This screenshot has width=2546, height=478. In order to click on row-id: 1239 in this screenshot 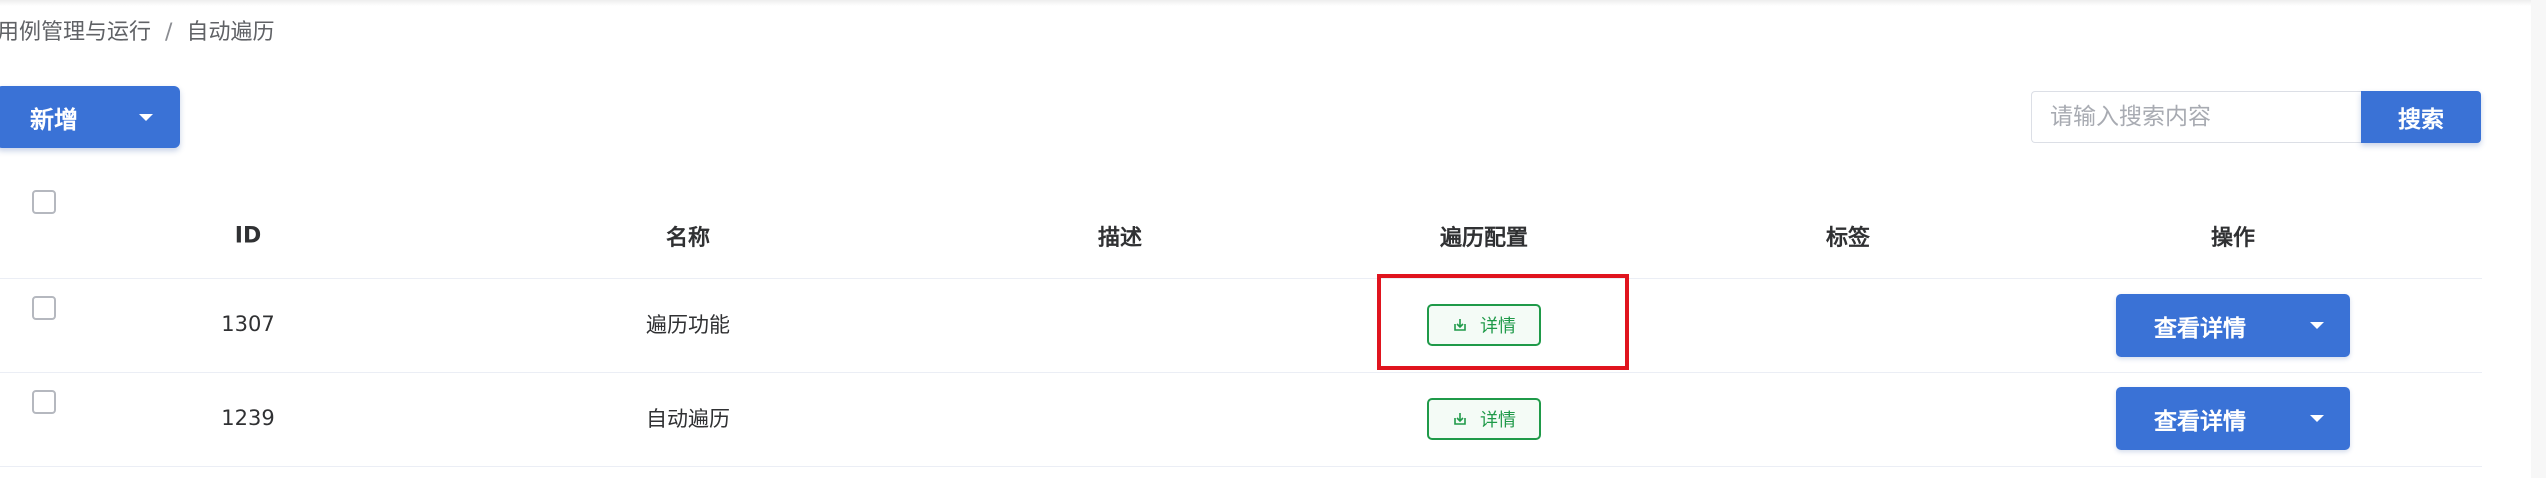, I will do `click(248, 418)`.